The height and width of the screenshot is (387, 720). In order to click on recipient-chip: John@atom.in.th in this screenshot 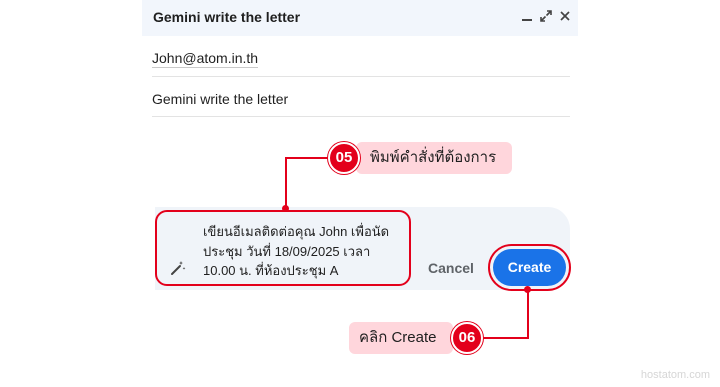, I will do `click(205, 59)`.